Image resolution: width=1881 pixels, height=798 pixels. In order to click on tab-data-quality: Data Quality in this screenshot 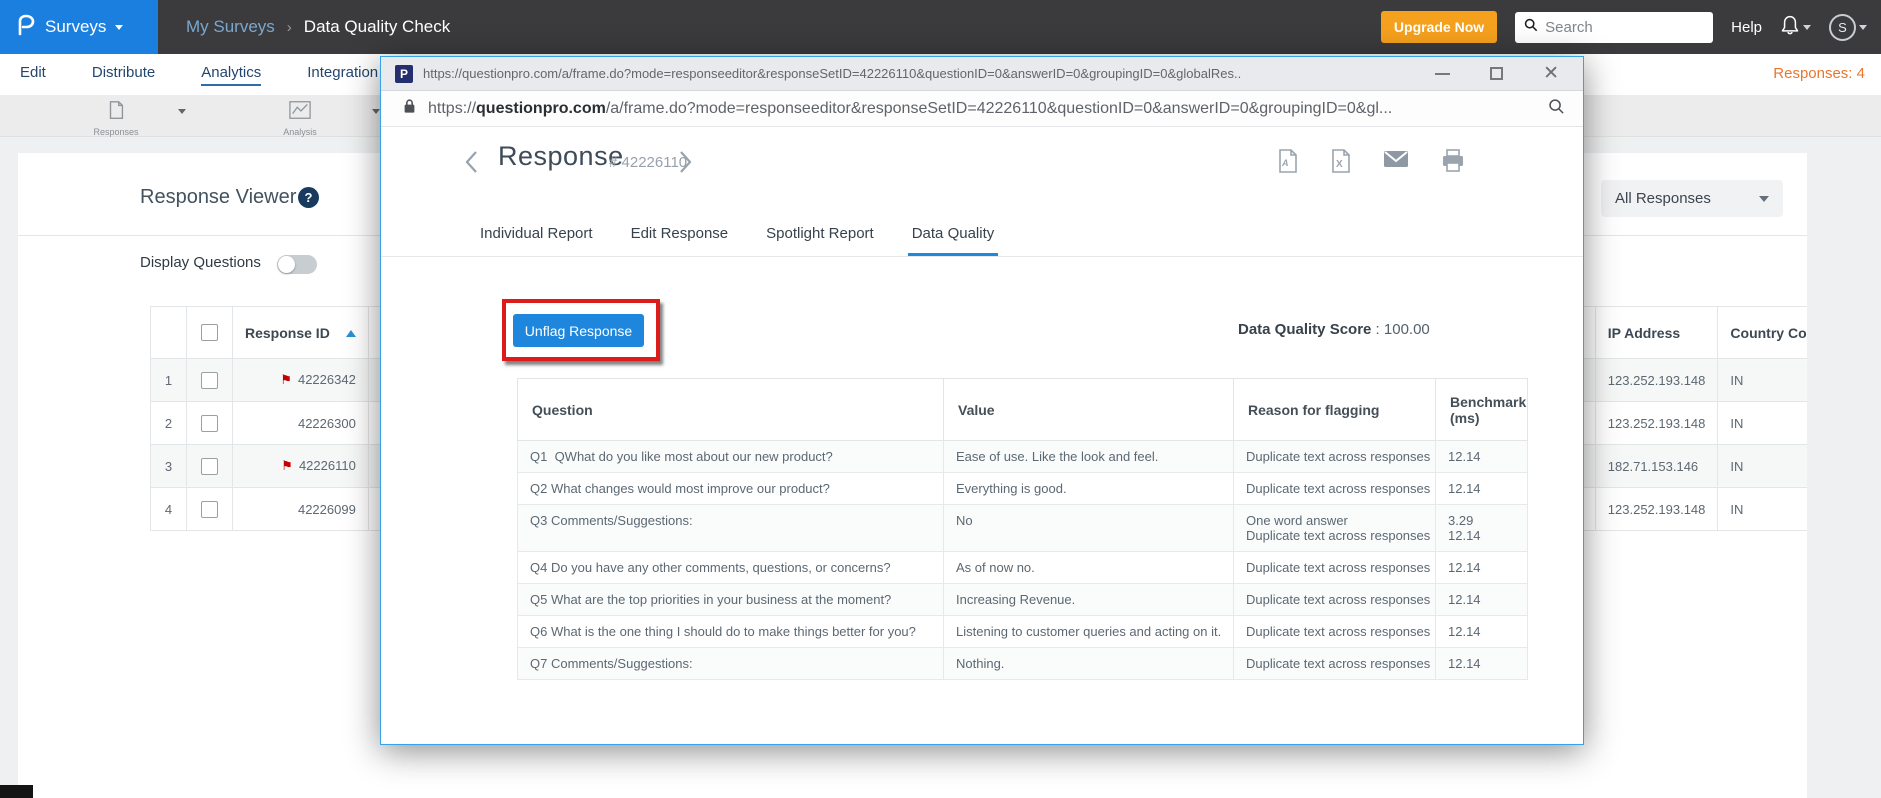, I will do `click(953, 235)`.